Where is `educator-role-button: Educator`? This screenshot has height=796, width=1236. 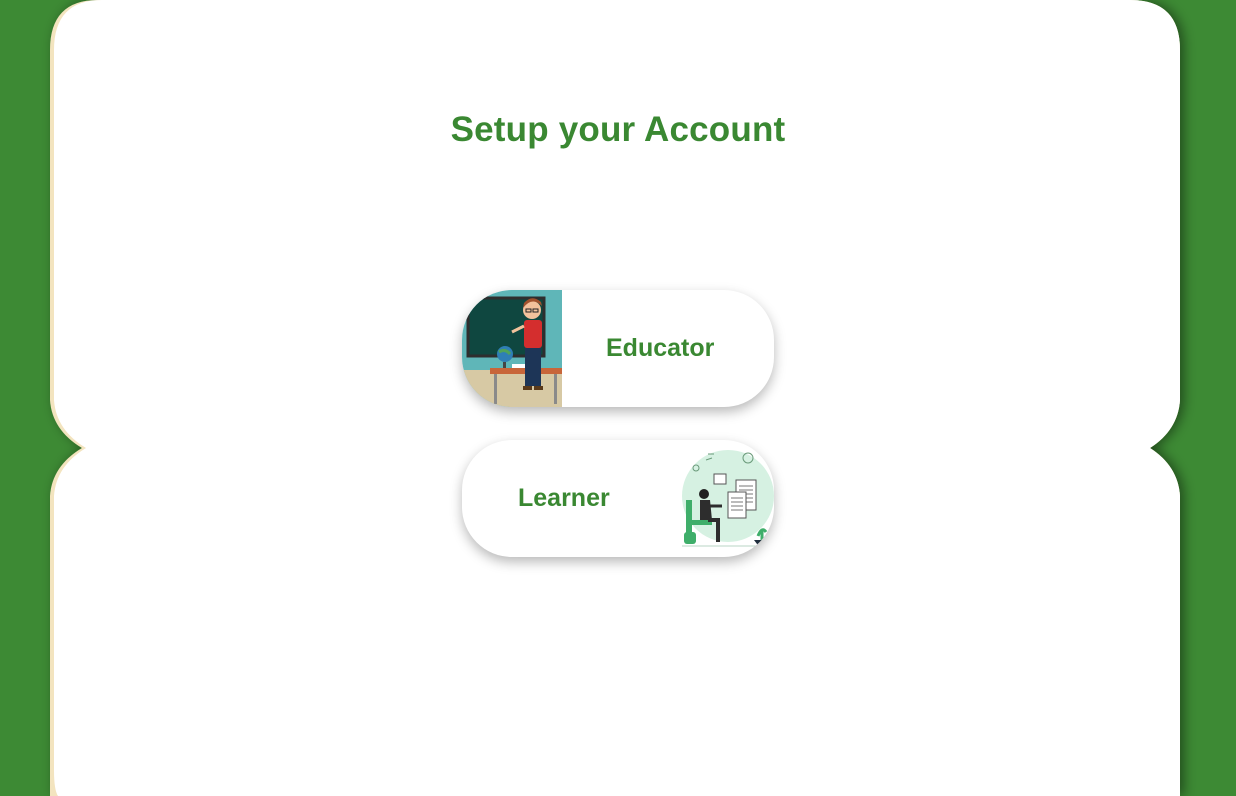
educator-role-button: Educator is located at coordinates (618, 348).